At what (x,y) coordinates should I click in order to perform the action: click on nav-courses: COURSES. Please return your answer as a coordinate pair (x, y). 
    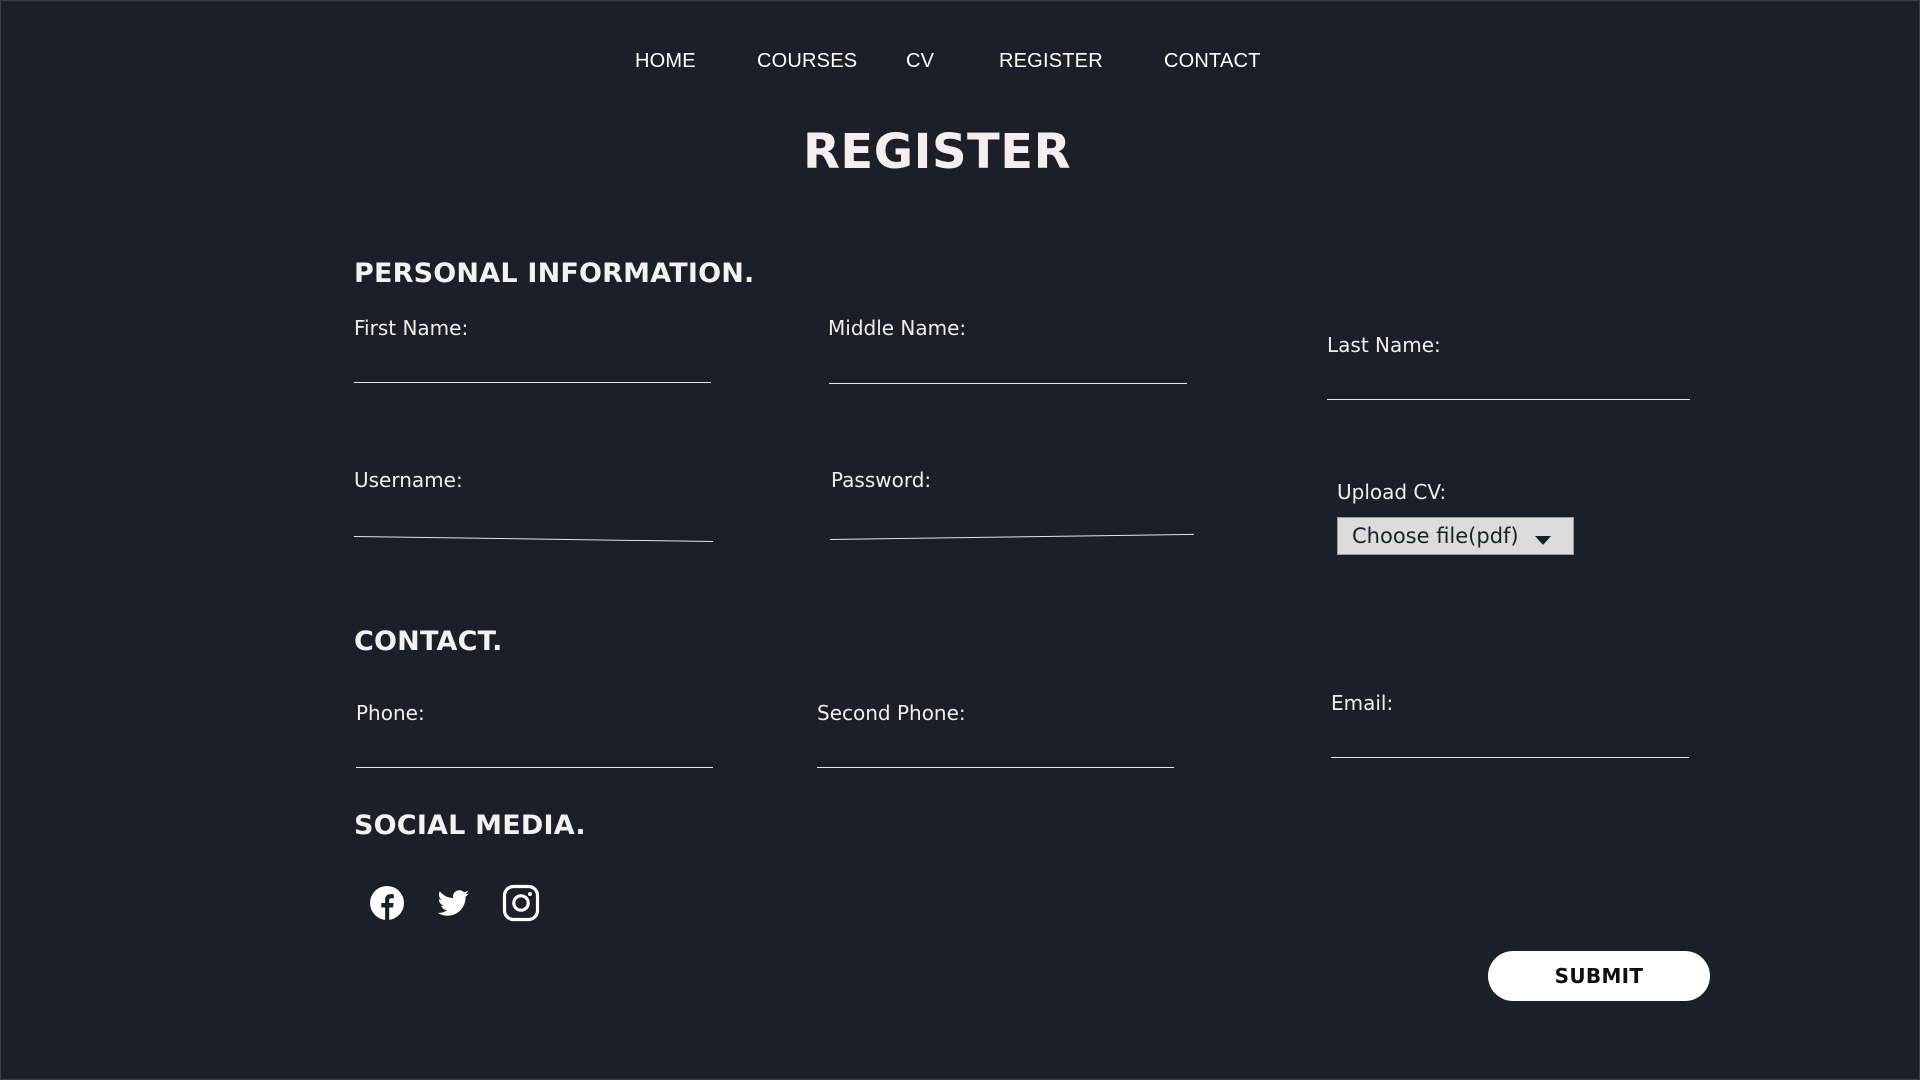
    Looking at the image, I should click on (807, 61).